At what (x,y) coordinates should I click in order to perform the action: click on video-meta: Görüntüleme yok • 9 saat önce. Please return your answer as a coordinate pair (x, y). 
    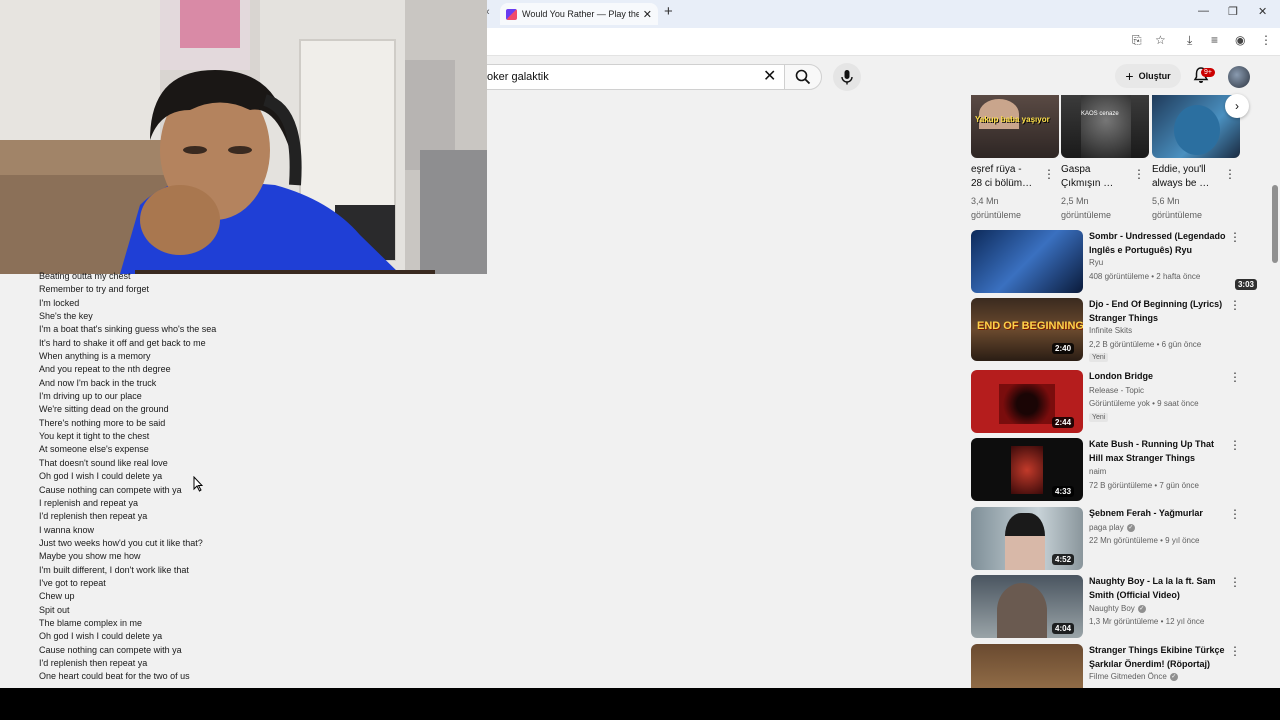
    Looking at the image, I should click on (1144, 403).